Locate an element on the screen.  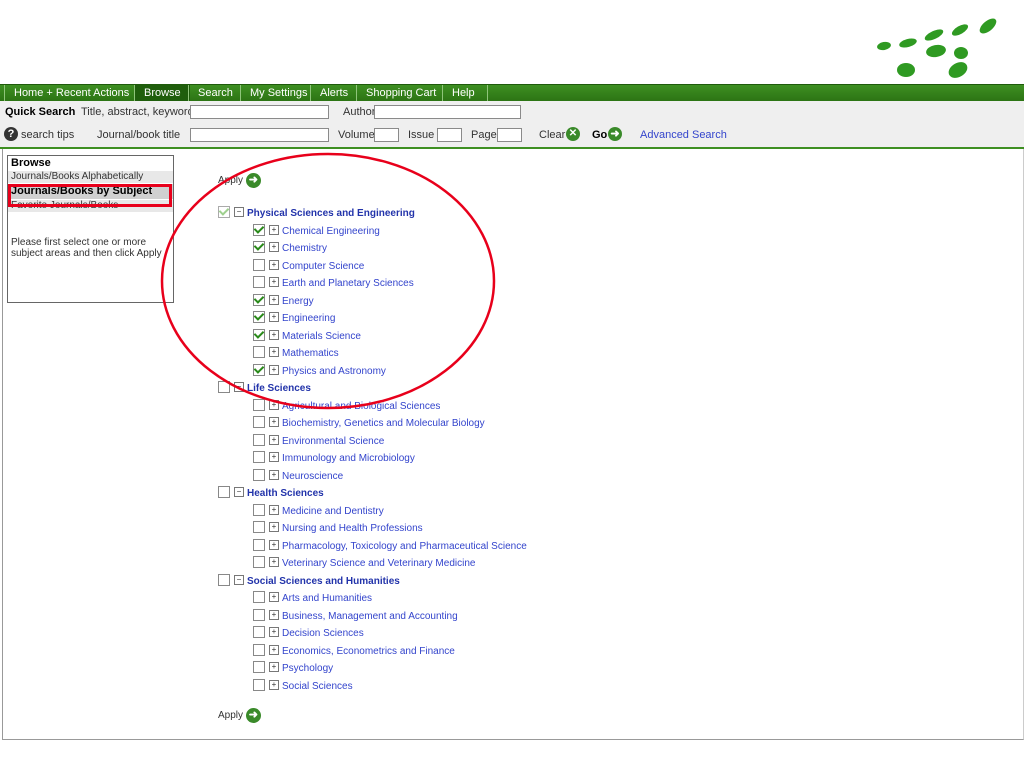
subject-label: Chemistry is located at coordinates (304, 248).